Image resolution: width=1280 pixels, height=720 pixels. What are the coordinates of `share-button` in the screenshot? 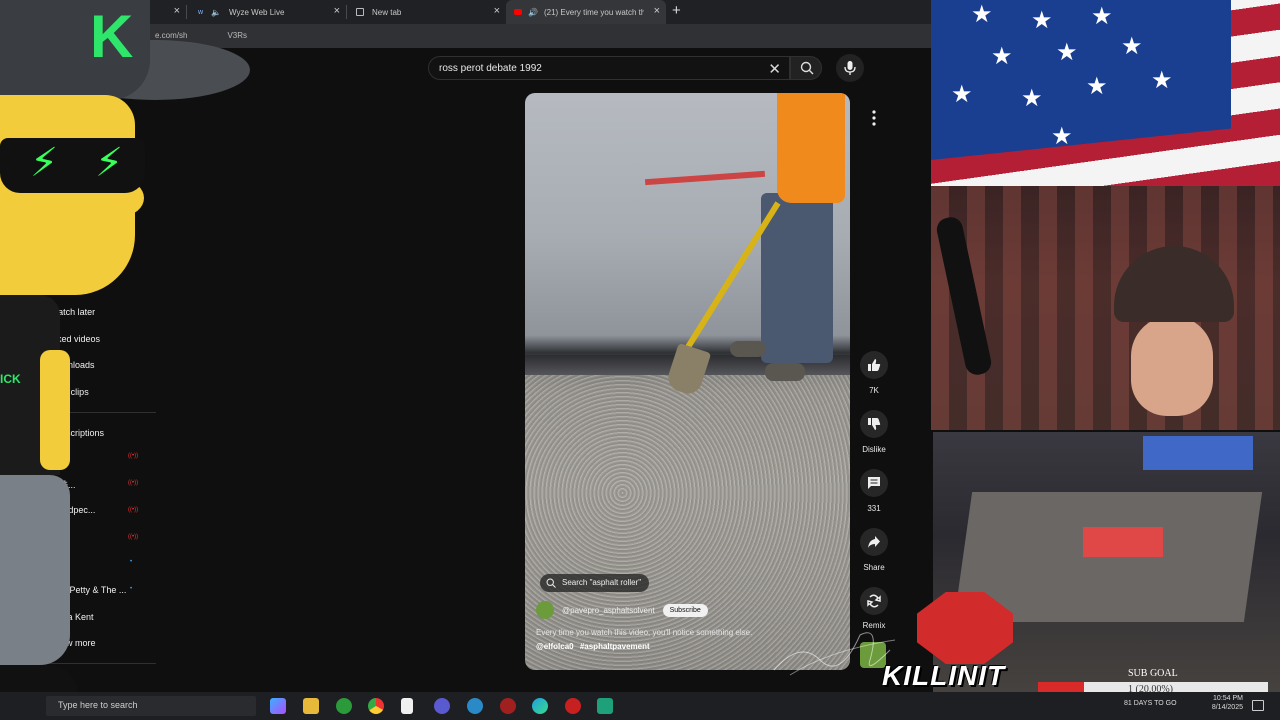 It's located at (874, 542).